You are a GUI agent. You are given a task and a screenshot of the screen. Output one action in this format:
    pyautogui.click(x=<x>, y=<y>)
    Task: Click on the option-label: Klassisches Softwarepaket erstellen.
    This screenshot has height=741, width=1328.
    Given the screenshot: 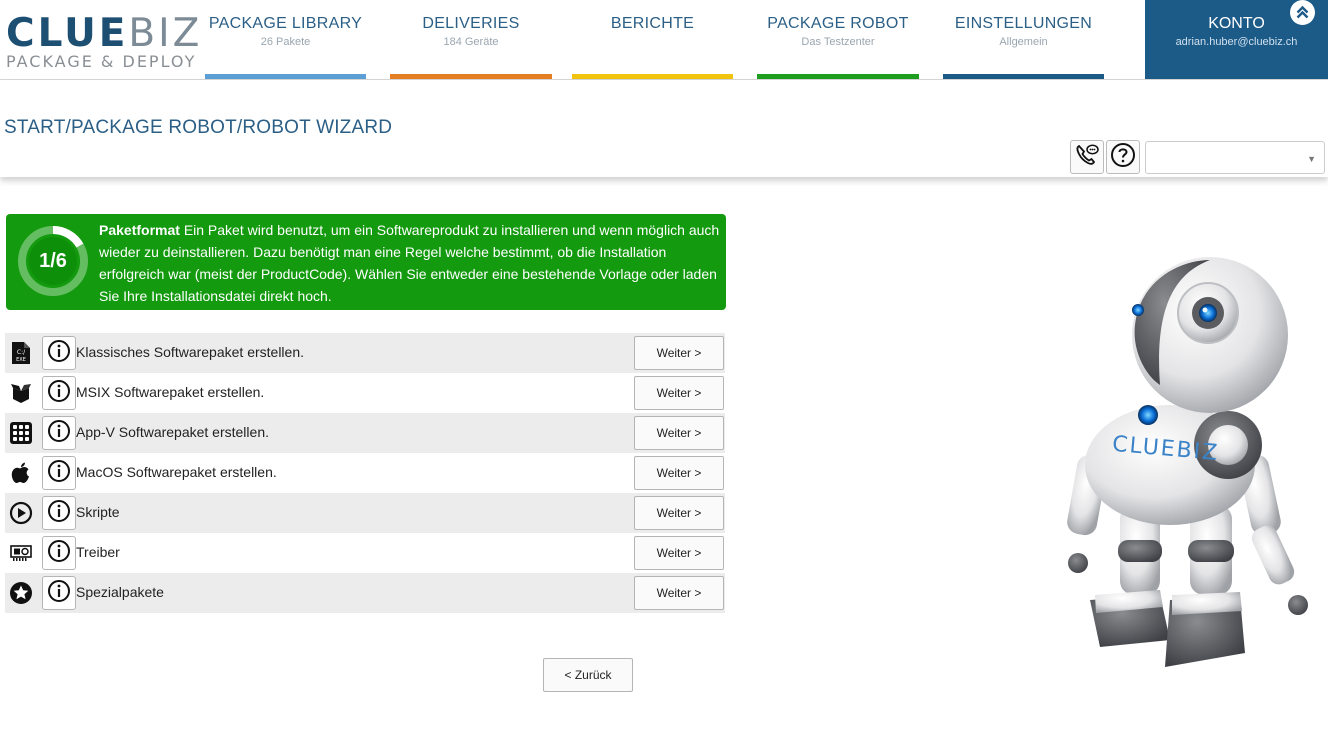 What is the action you would take?
    pyautogui.click(x=190, y=352)
    